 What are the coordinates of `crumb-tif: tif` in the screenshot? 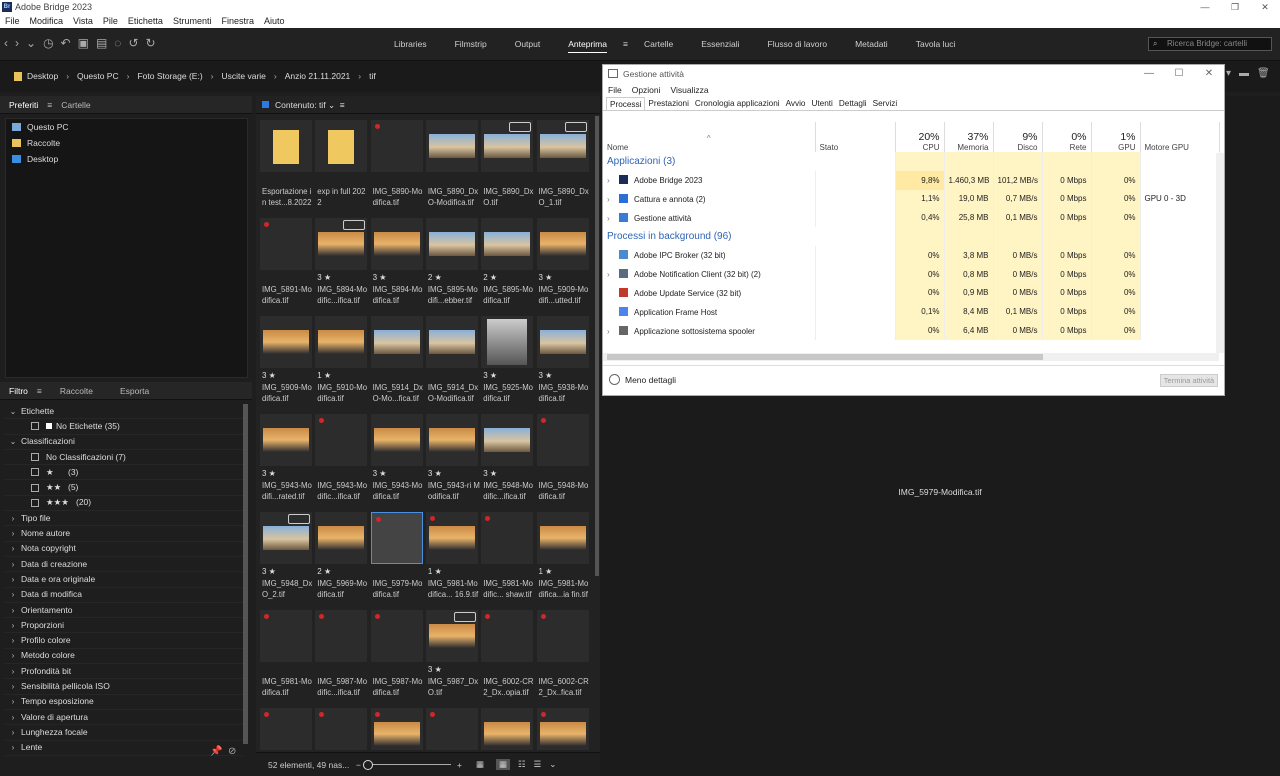 It's located at (372, 76).